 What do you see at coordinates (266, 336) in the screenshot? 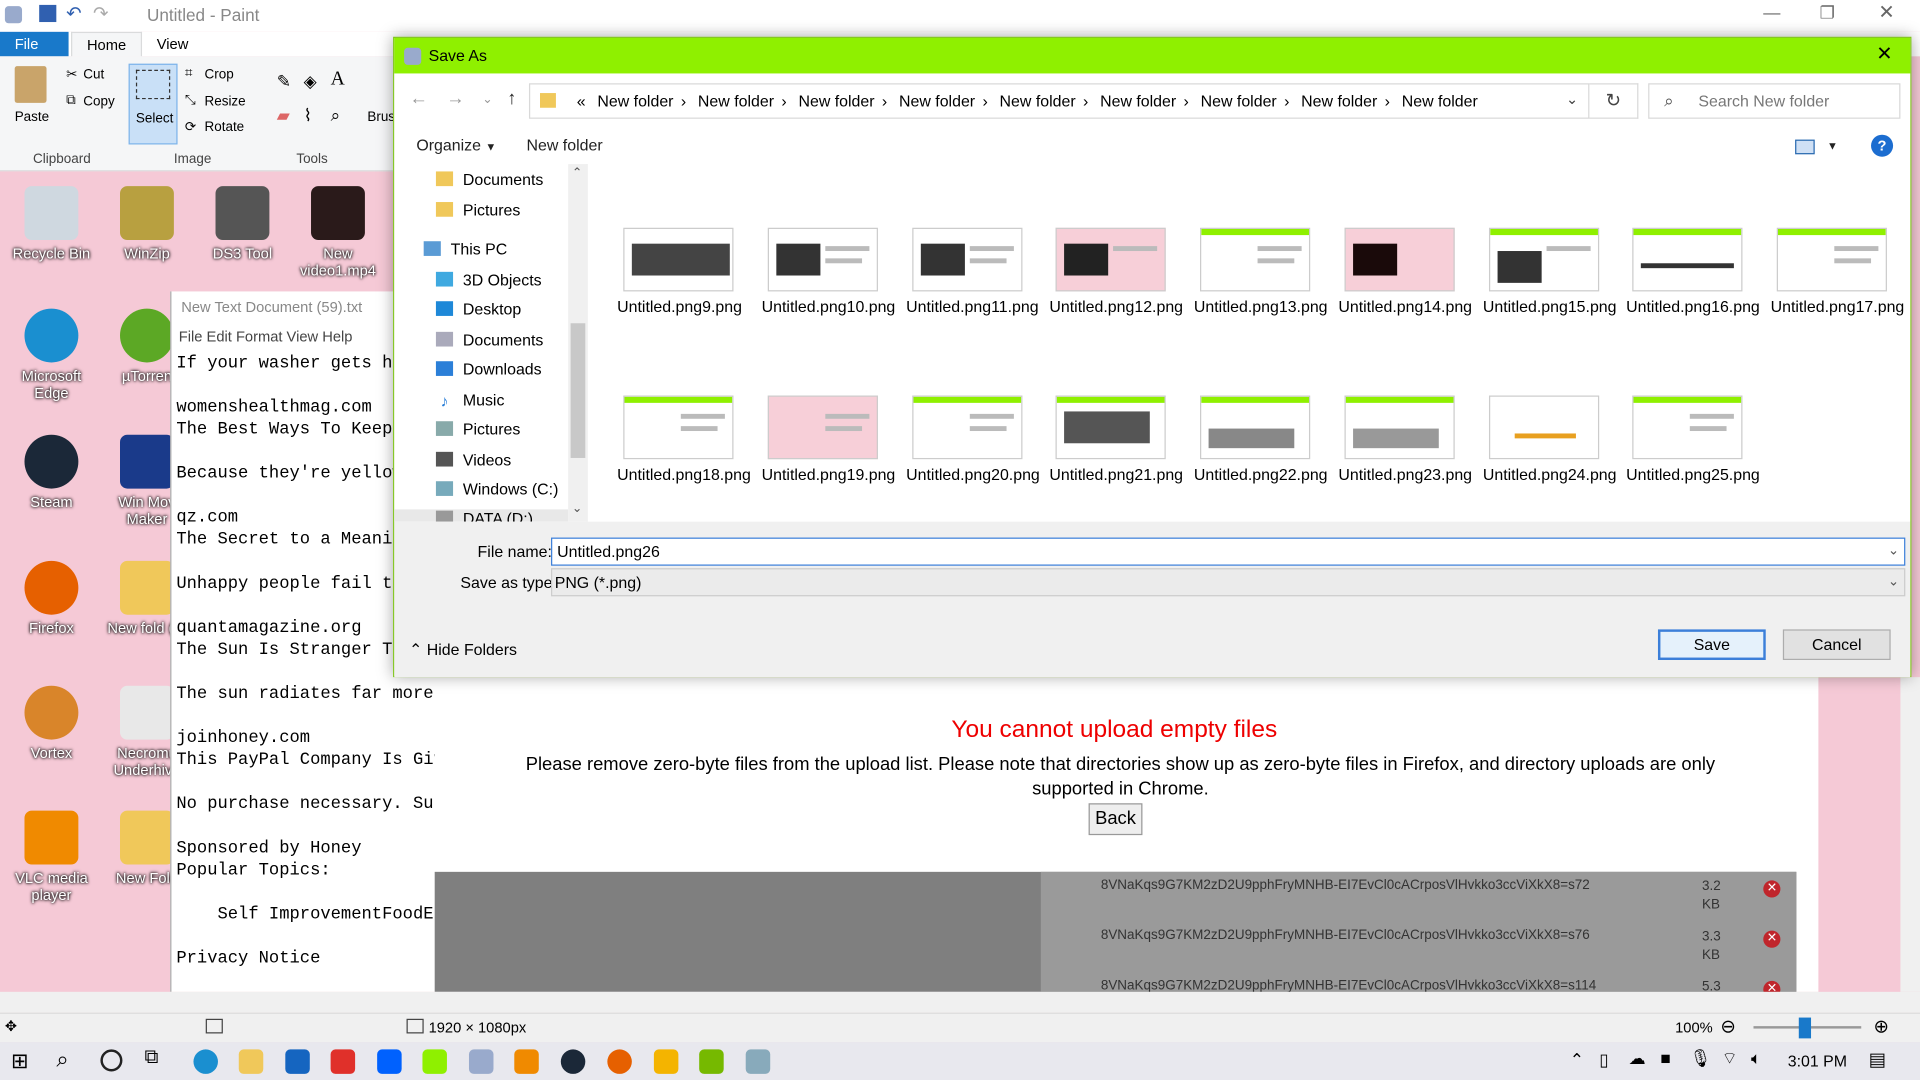
I see `notepad-menu: File Edit Format View Help` at bounding box center [266, 336].